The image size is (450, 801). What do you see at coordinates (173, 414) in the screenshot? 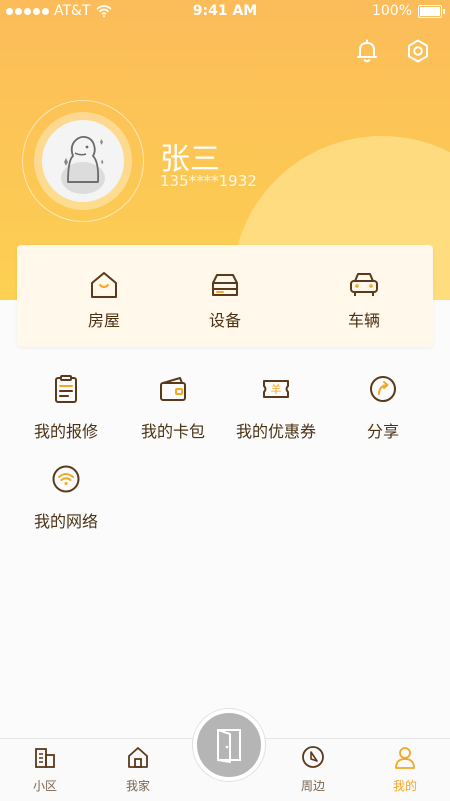
I see `service-item-card-wallet: 我的卡包` at bounding box center [173, 414].